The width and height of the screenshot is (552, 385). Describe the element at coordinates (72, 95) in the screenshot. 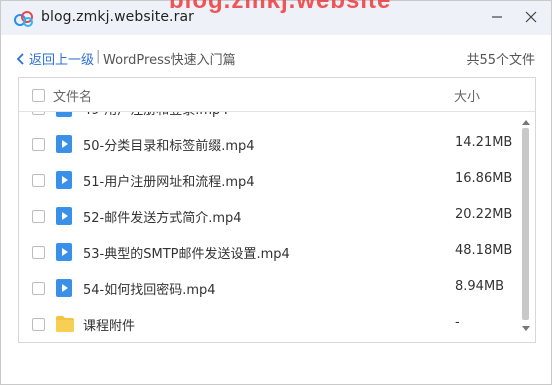

I see `column-header-name: 文件名` at that location.